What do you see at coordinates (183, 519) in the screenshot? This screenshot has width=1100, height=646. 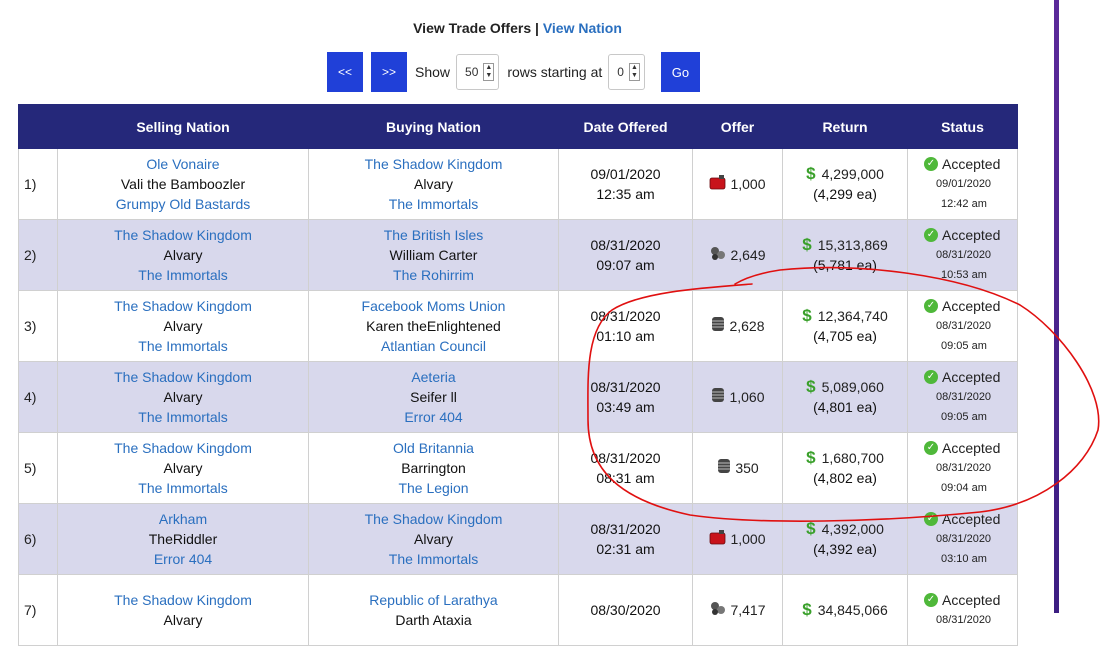 I see `seller-nation-link: Arkham` at bounding box center [183, 519].